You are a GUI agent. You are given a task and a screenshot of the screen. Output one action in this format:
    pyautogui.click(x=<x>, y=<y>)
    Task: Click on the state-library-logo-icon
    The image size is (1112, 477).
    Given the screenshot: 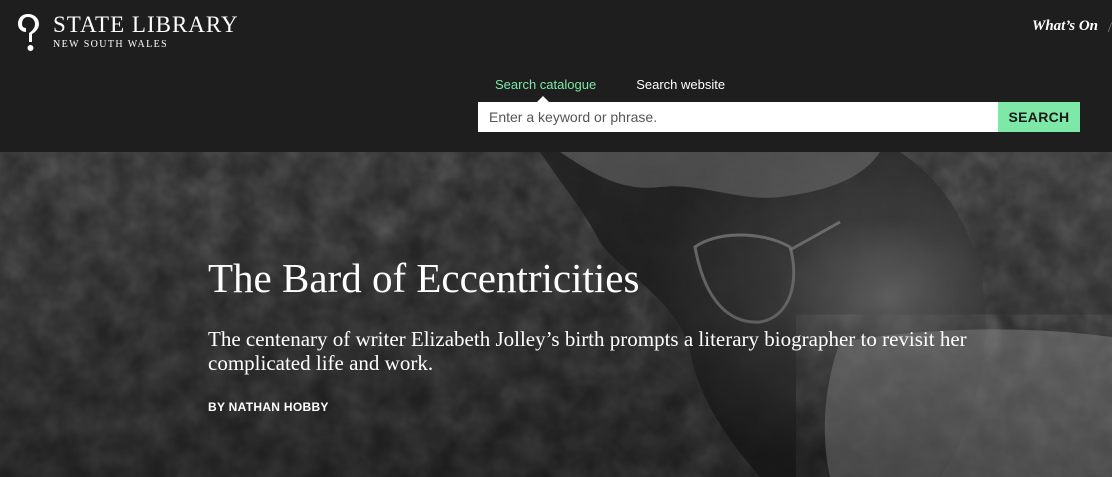 What is the action you would take?
    pyautogui.click(x=28, y=32)
    